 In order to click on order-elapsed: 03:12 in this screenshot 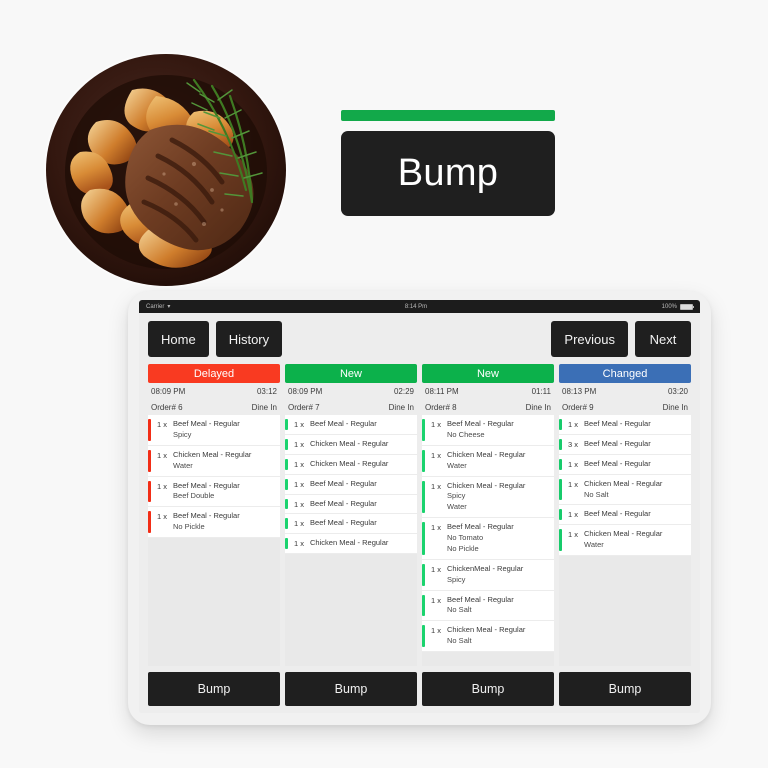, I will do `click(266, 391)`.